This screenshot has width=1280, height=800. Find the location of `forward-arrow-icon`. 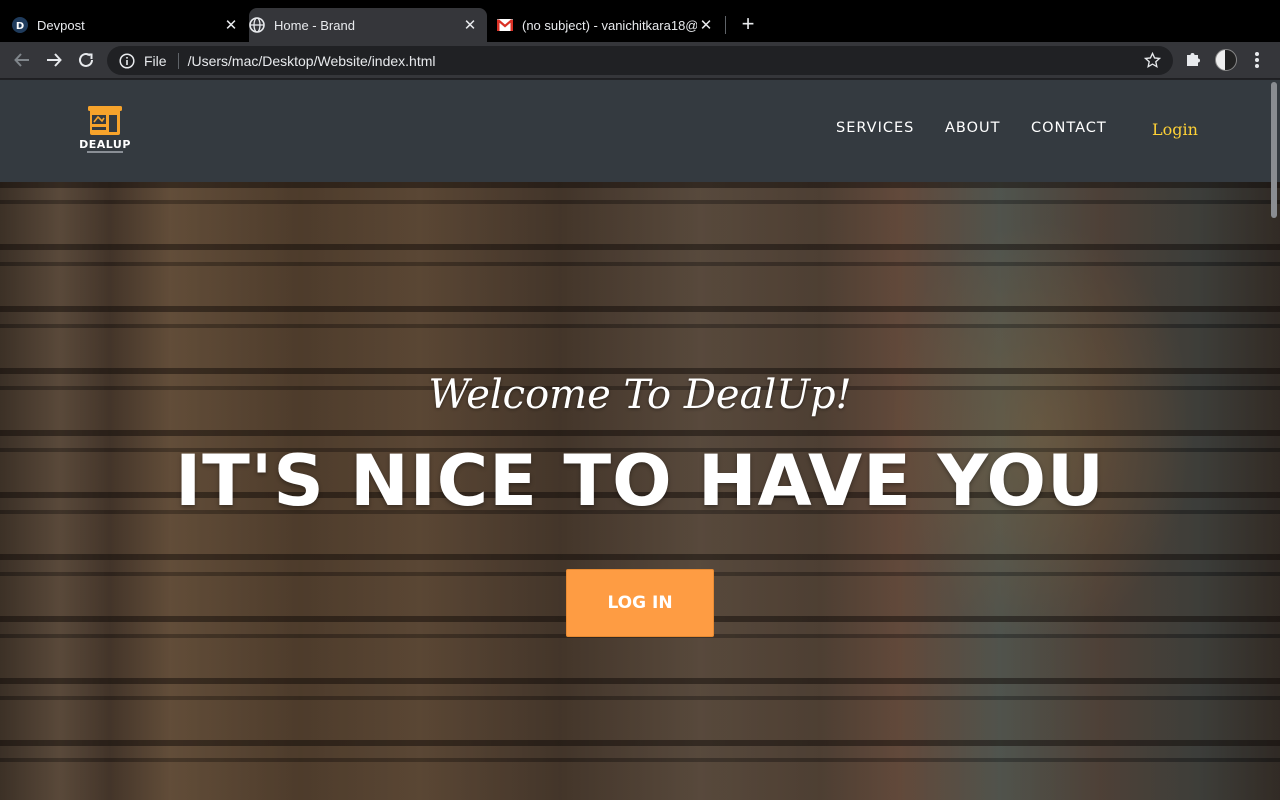

forward-arrow-icon is located at coordinates (54, 60).